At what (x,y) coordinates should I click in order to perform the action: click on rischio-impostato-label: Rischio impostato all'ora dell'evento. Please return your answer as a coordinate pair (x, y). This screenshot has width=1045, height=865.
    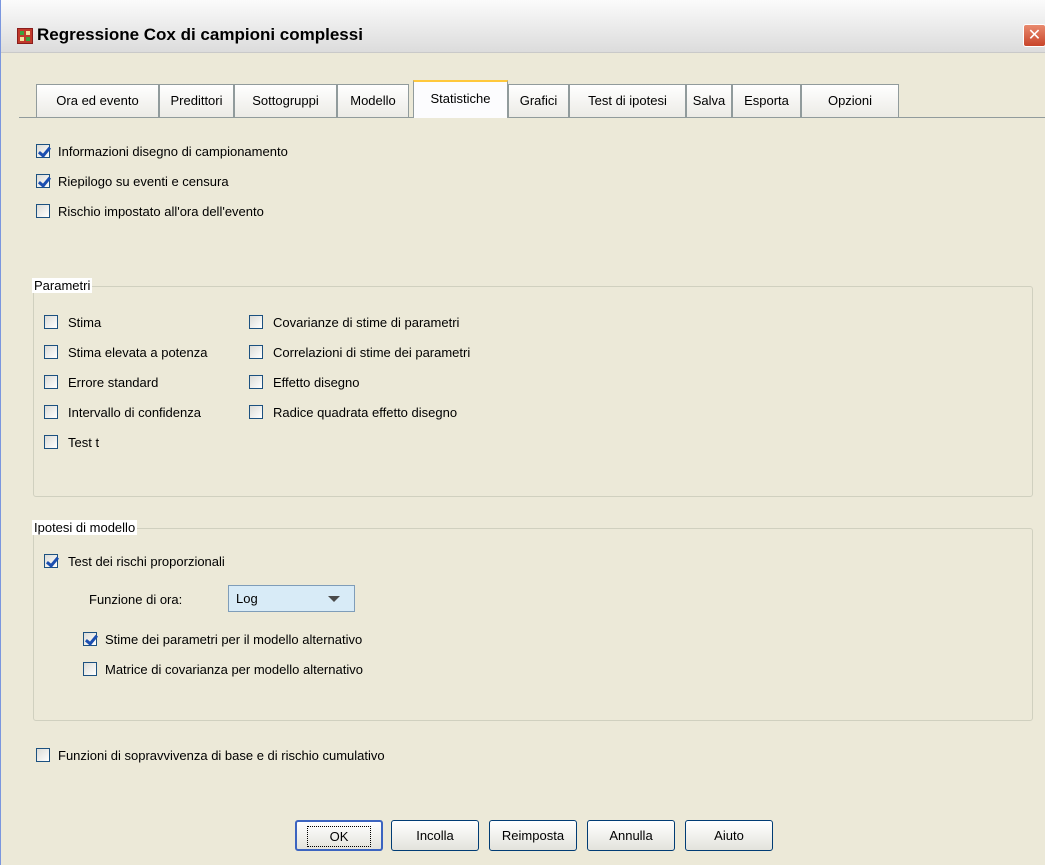
    Looking at the image, I should click on (161, 211).